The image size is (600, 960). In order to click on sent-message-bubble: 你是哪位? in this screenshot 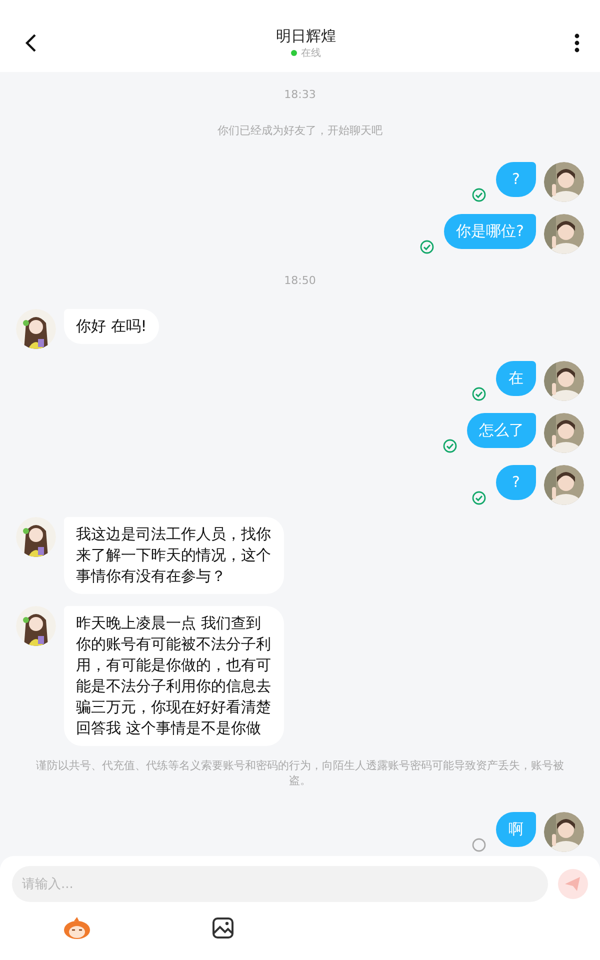, I will do `click(490, 231)`.